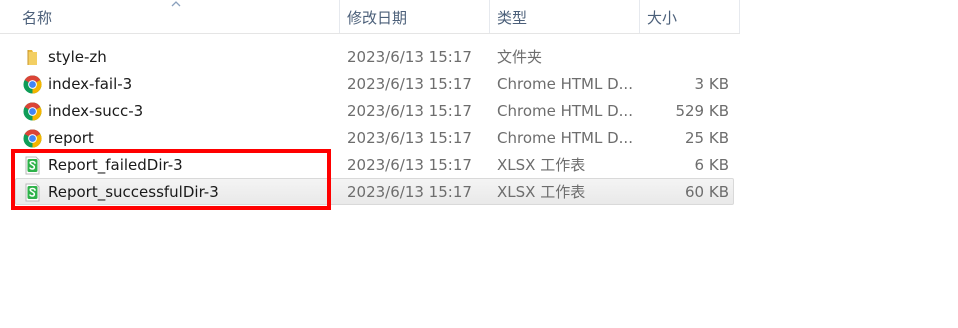  What do you see at coordinates (417, 16) in the screenshot?
I see `column-header-date: 修改日期` at bounding box center [417, 16].